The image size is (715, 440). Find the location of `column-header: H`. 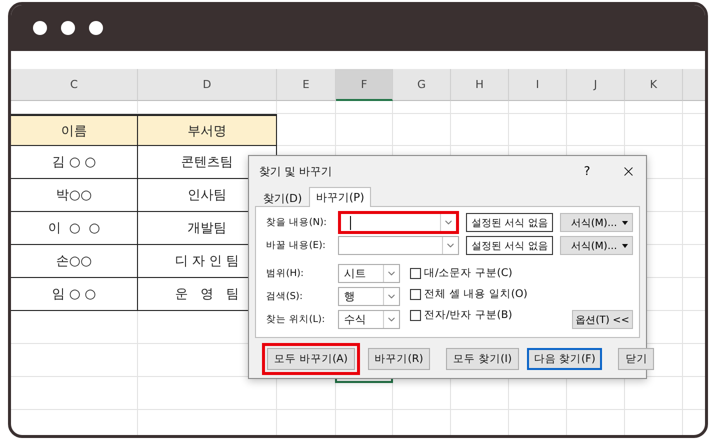

column-header: H is located at coordinates (480, 85).